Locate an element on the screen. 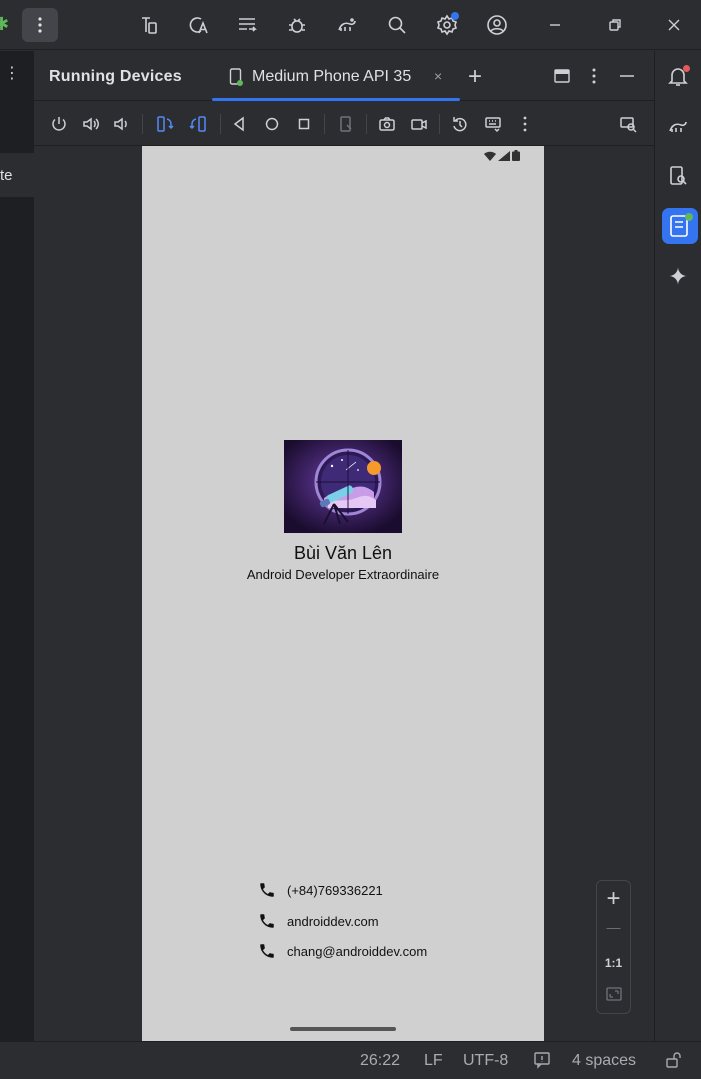 This screenshot has width=701, height=1079. running-devices-toggle is located at coordinates (680, 226).